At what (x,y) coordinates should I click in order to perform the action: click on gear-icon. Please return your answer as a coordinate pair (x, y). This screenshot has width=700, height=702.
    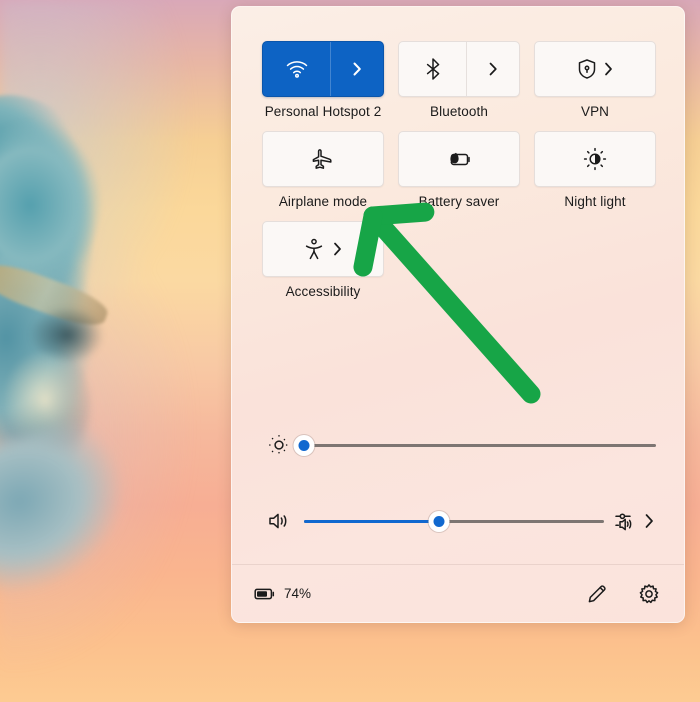
    Looking at the image, I should click on (649, 593).